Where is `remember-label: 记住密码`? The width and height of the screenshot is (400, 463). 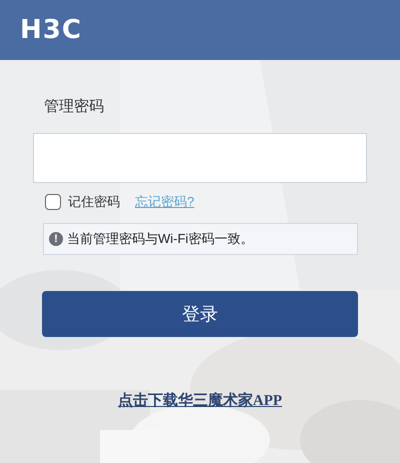
remember-label: 记住密码 is located at coordinates (94, 202).